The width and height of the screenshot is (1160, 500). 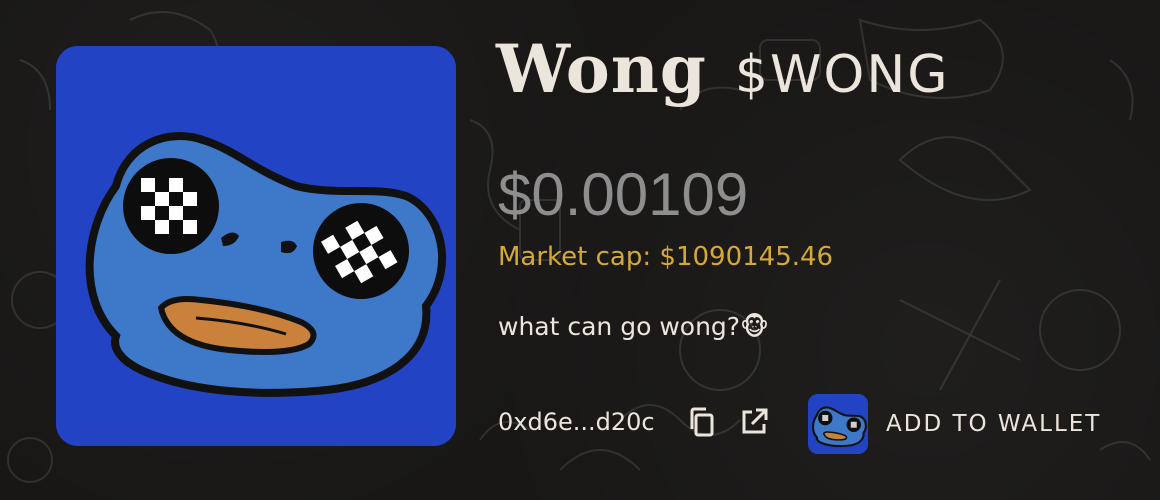 I want to click on external-link-icon, so click(x=755, y=421).